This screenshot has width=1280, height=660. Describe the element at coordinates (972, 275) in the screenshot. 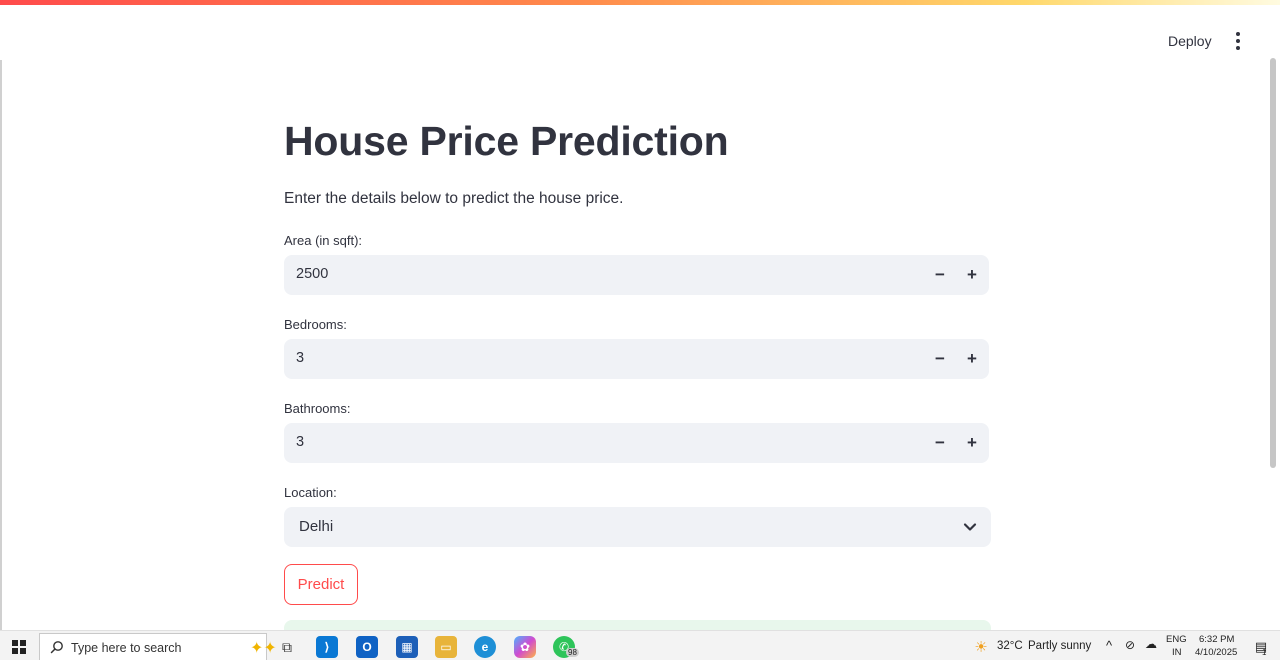

I see `area-increment-button: +` at that location.